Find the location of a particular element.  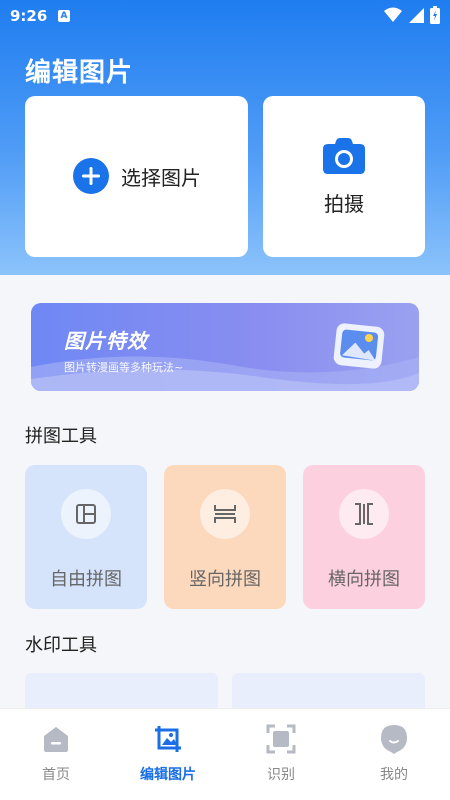

horizontal-collage-card: 横向拼图 is located at coordinates (364, 537).